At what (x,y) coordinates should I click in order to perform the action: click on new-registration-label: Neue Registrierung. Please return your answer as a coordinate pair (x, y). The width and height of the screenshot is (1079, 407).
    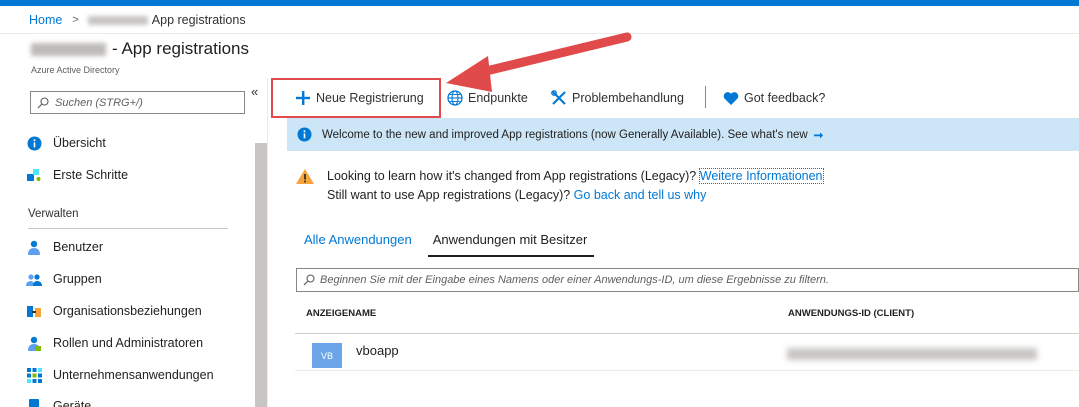
    Looking at the image, I should click on (370, 98).